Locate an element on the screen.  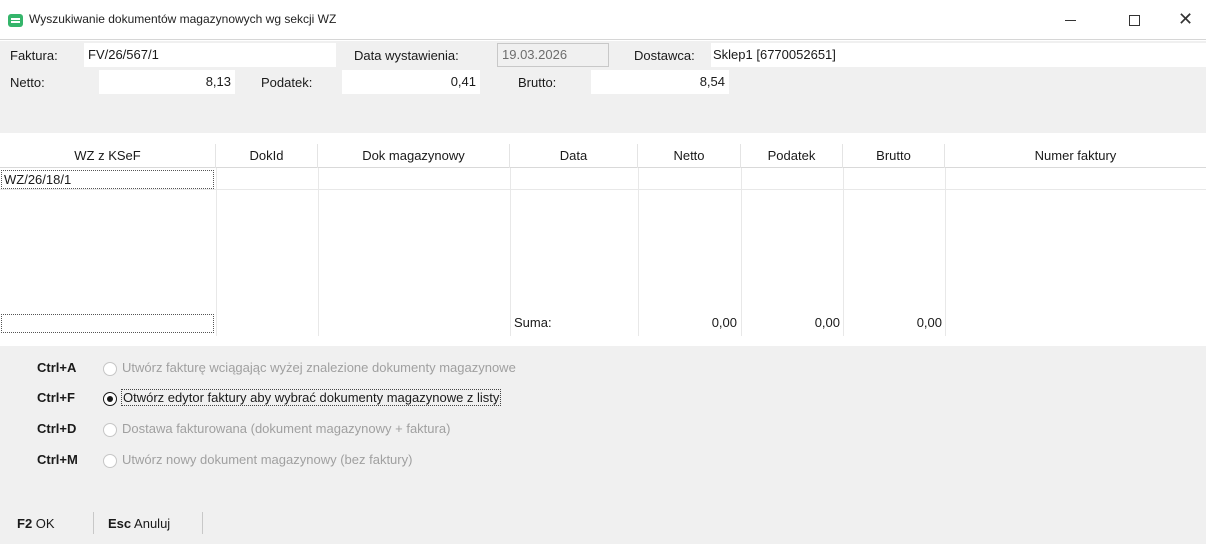
sum-label: Suma: is located at coordinates (533, 322).